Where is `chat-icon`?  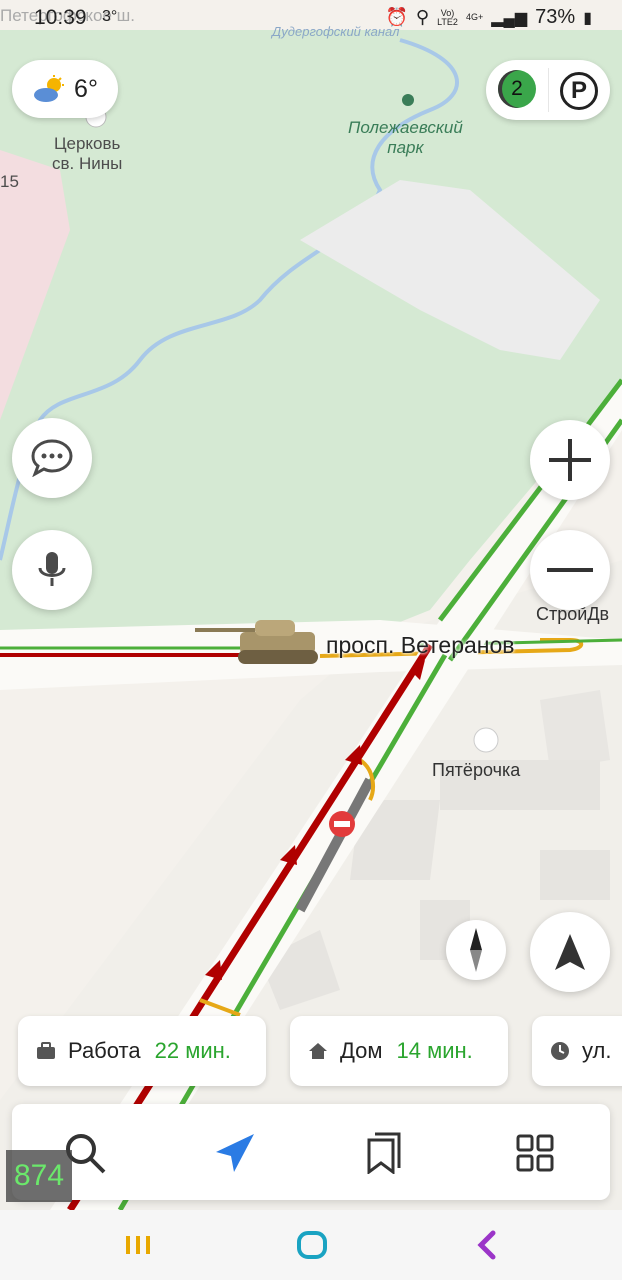 chat-icon is located at coordinates (52, 458).